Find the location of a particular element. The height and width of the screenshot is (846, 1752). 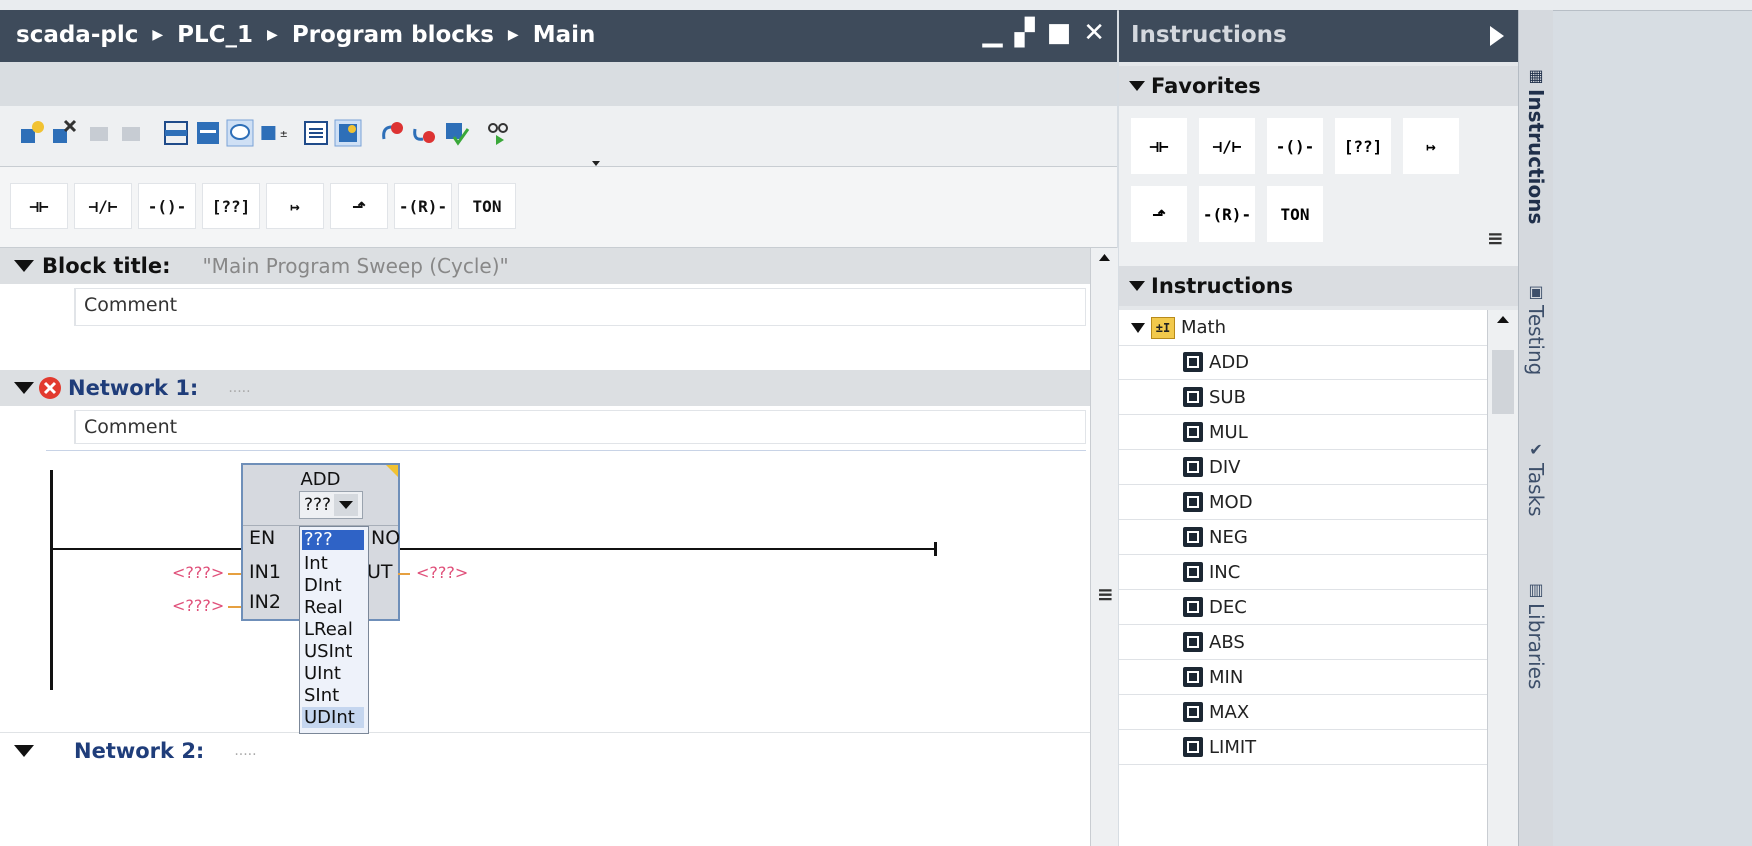

display-favorites-icon is located at coordinates (316, 133).